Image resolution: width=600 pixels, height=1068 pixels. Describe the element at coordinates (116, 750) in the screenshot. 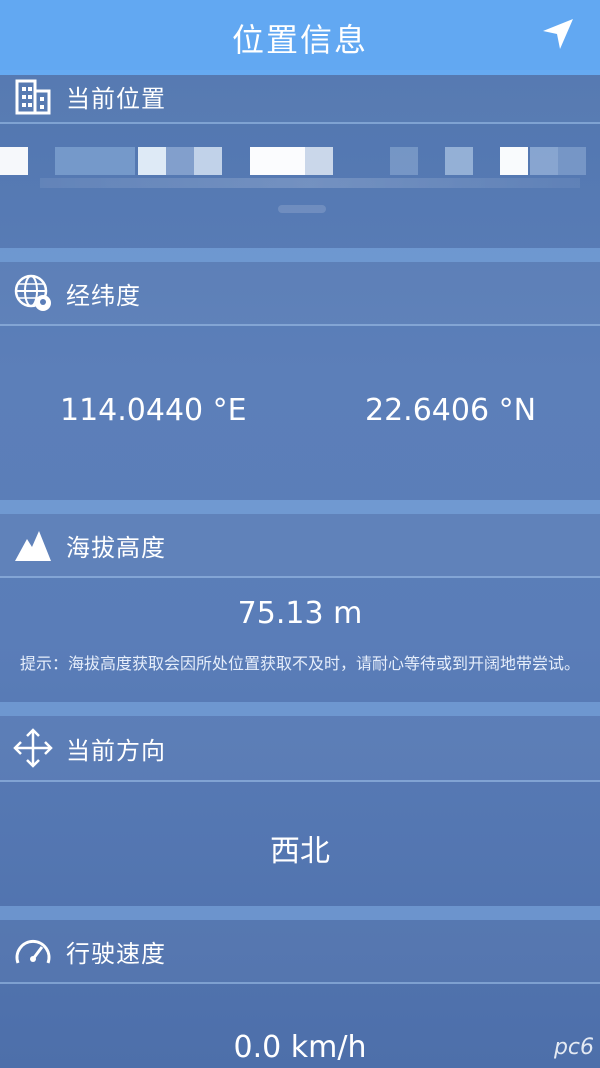

I see `direction-label: 当前方向` at that location.